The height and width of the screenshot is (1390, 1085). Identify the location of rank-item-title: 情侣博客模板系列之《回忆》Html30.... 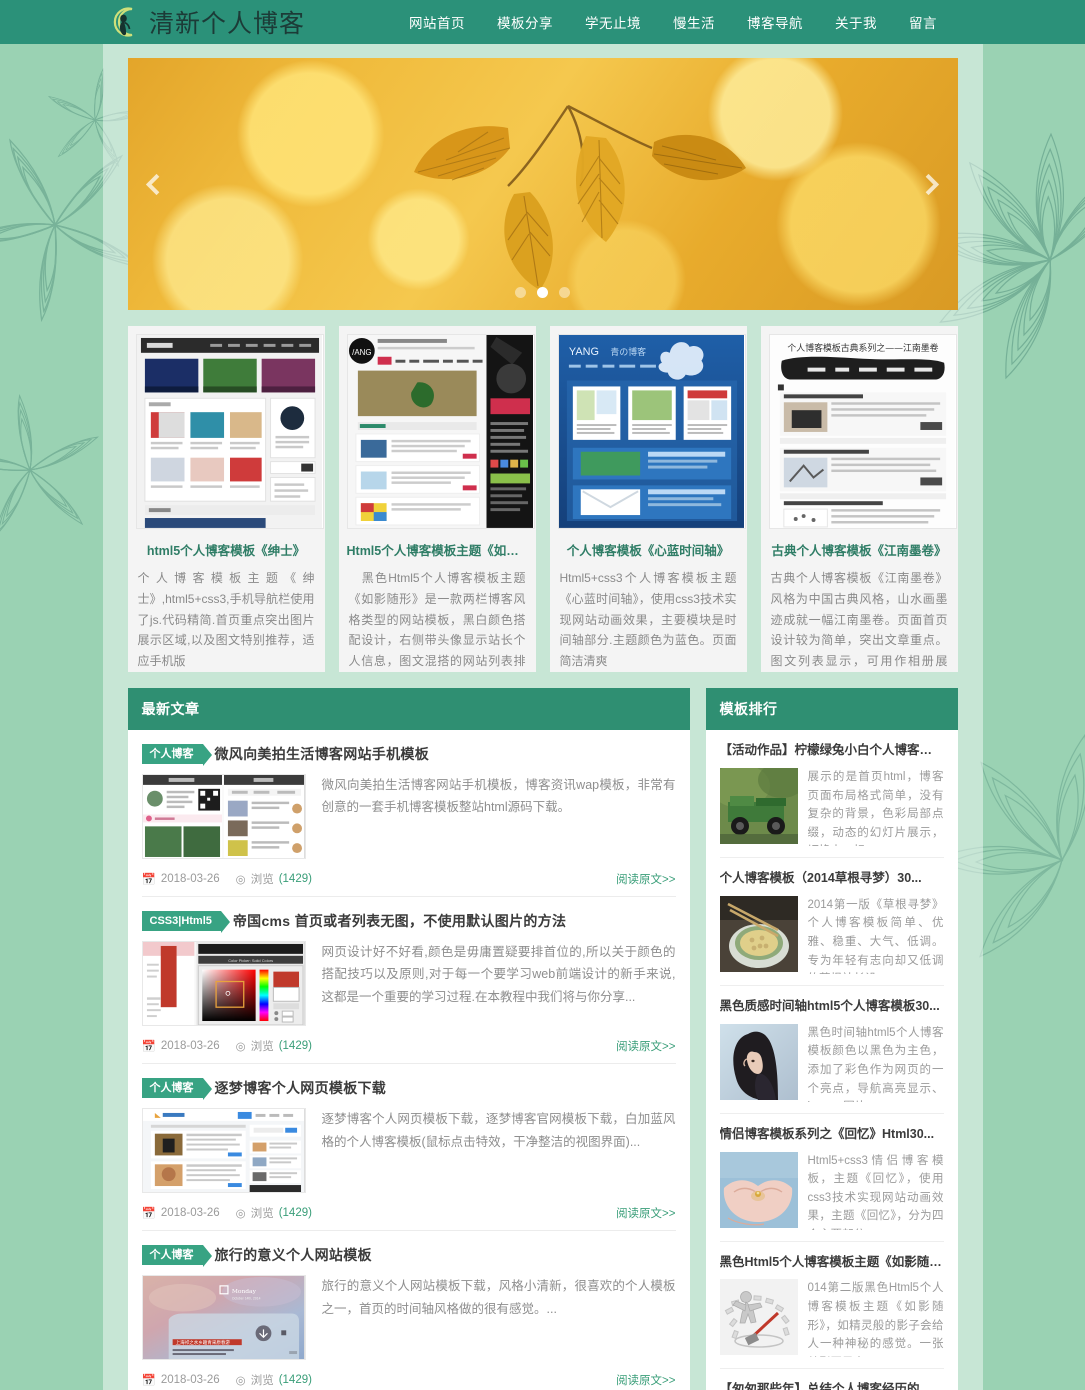
(832, 1134).